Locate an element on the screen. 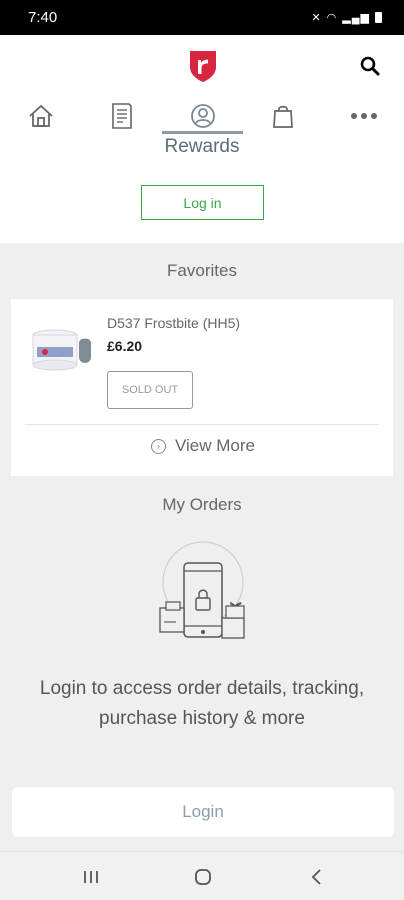 The image size is (404, 900). nav-bag is located at coordinates (283, 116).